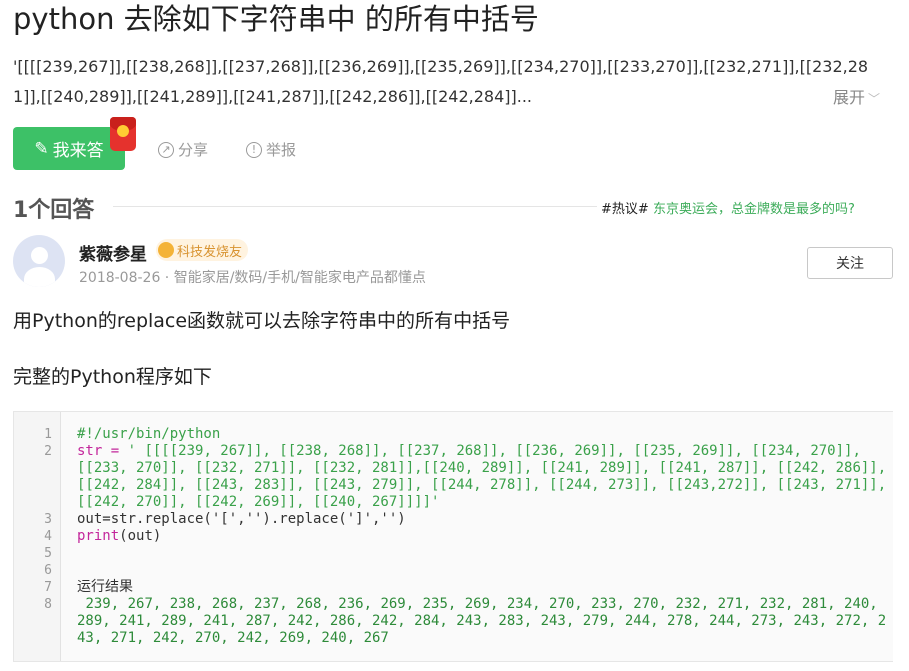 The width and height of the screenshot is (909, 671). Describe the element at coordinates (166, 149) in the screenshot. I see `share-icon: ↗` at that location.